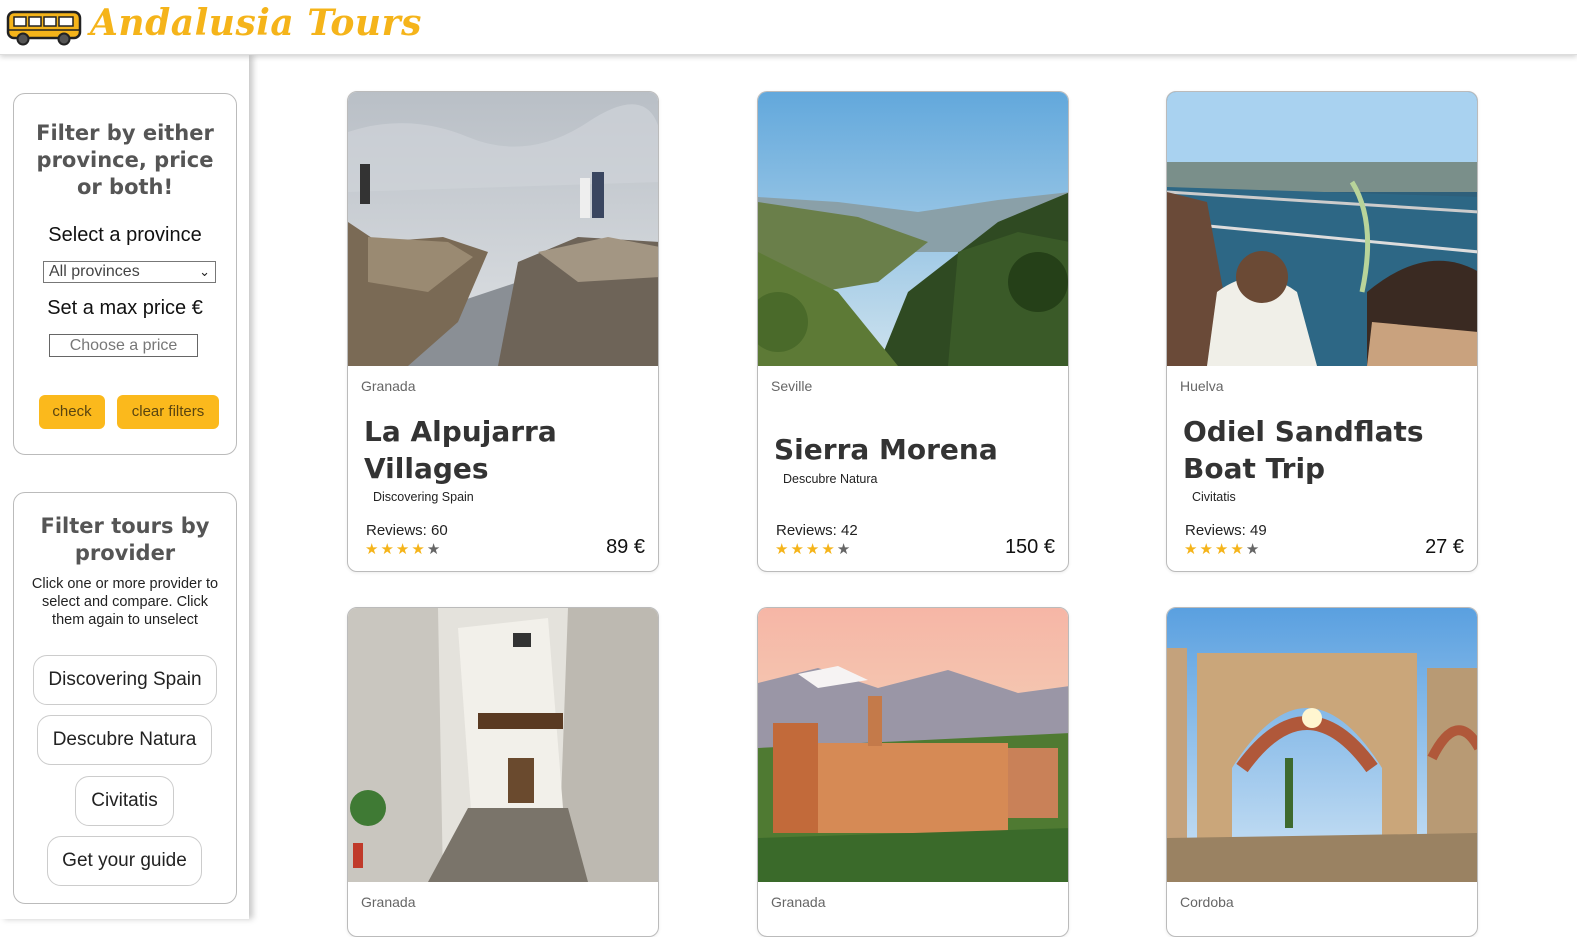 This screenshot has height=937, width=1577. What do you see at coordinates (503, 745) in the screenshot?
I see `white-village-street-photo` at bounding box center [503, 745].